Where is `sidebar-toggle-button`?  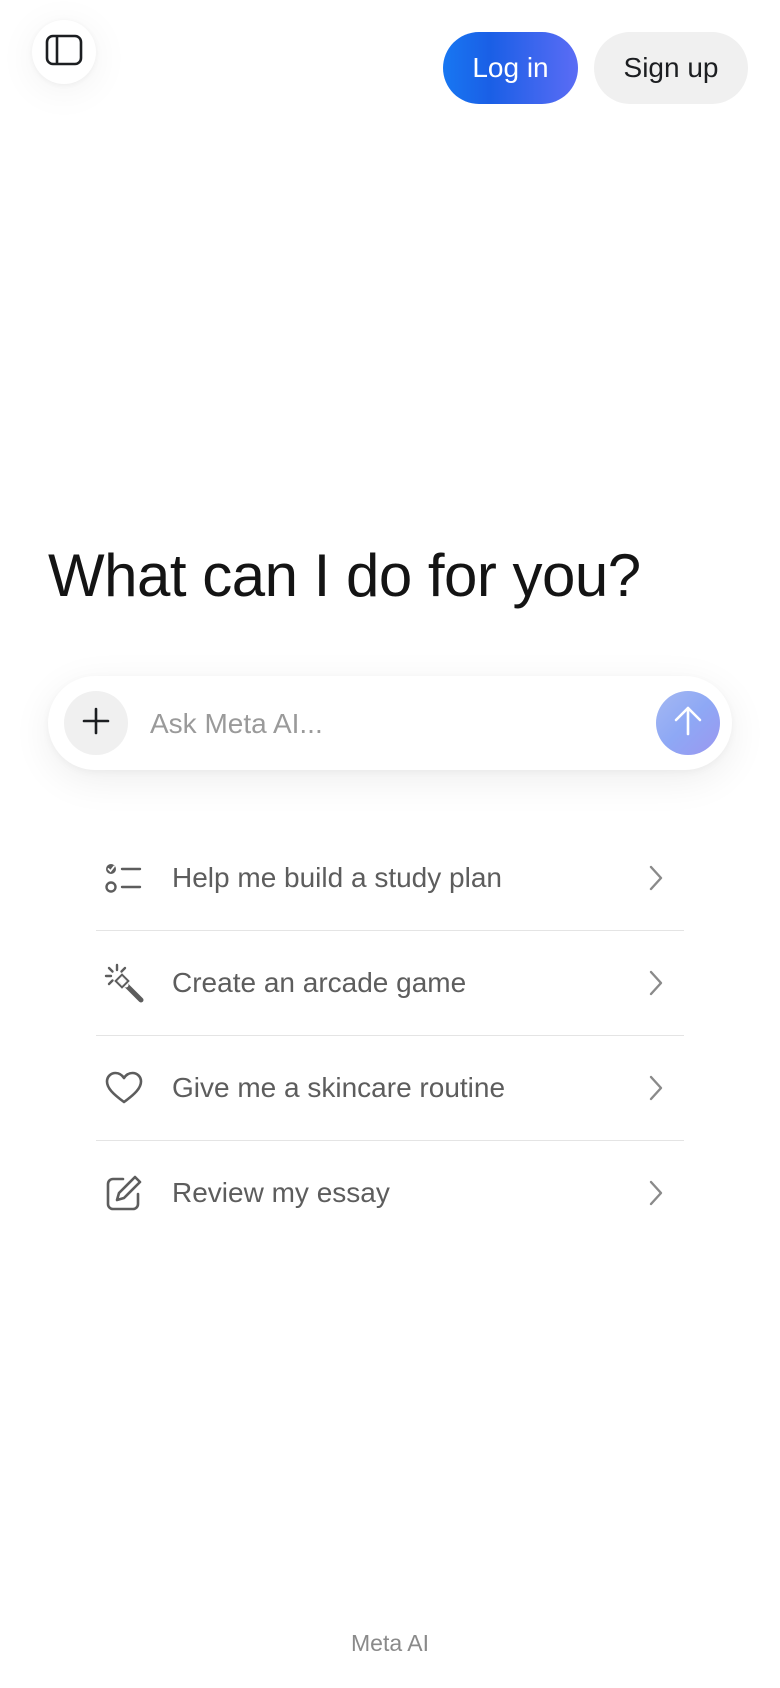
sidebar-toggle-button is located at coordinates (64, 52).